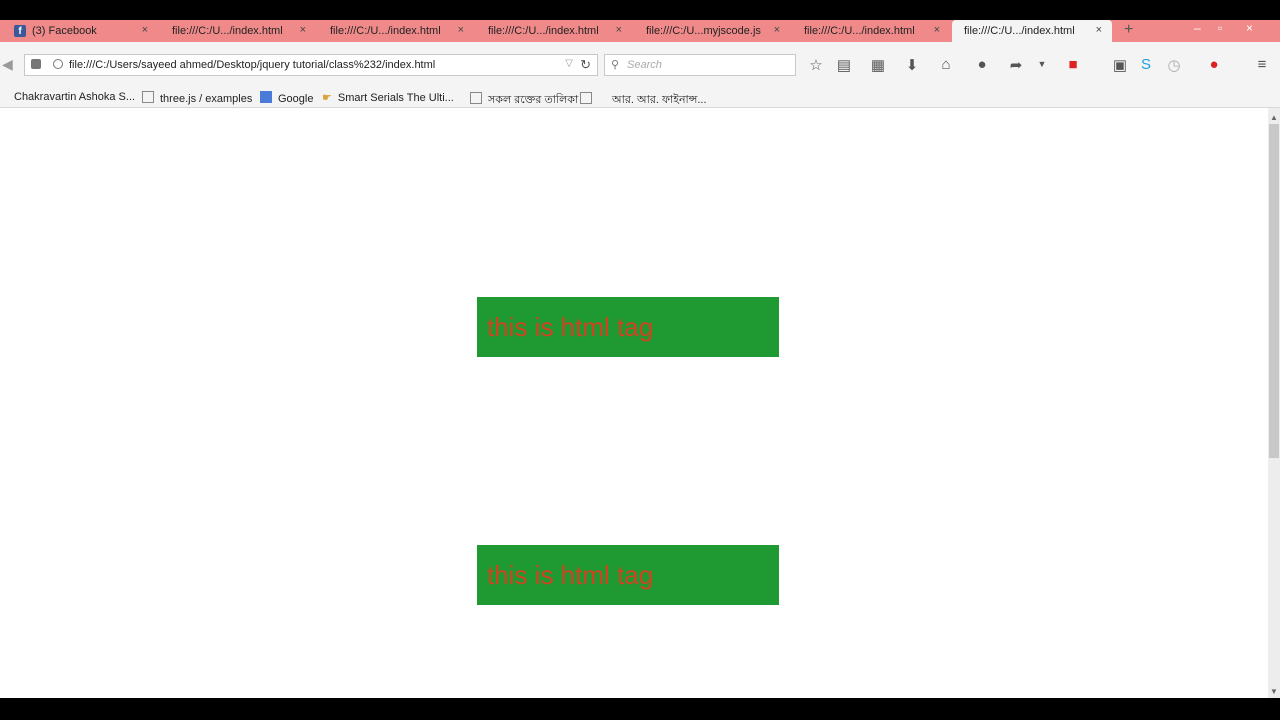 This screenshot has width=1280, height=720. What do you see at coordinates (816, 65) in the screenshot?
I see `bookmark-star-icon: ☆` at bounding box center [816, 65].